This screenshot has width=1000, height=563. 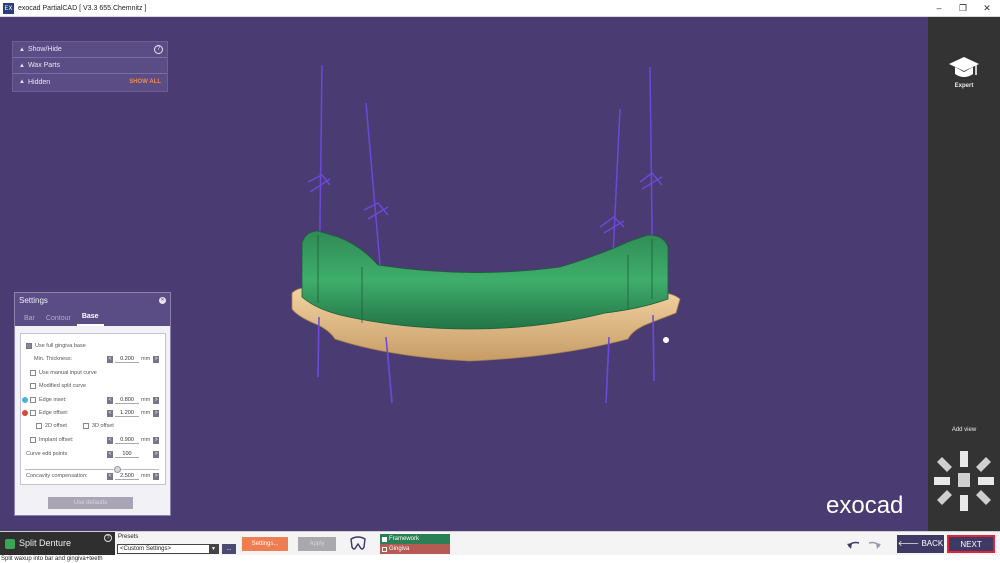 I want to click on back-button: 🡐 BACK, so click(x=920, y=544).